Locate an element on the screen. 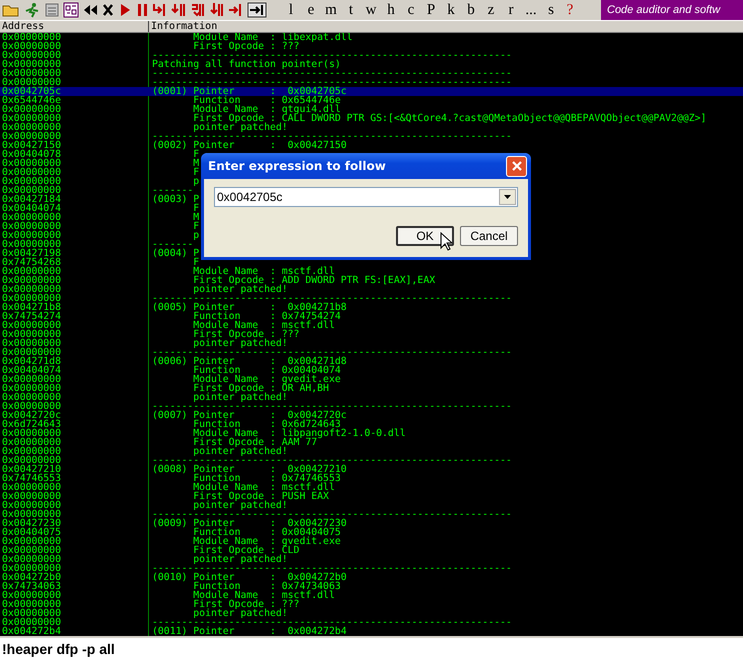 The height and width of the screenshot is (661, 743). toolbar-button: t is located at coordinates (351, 10).